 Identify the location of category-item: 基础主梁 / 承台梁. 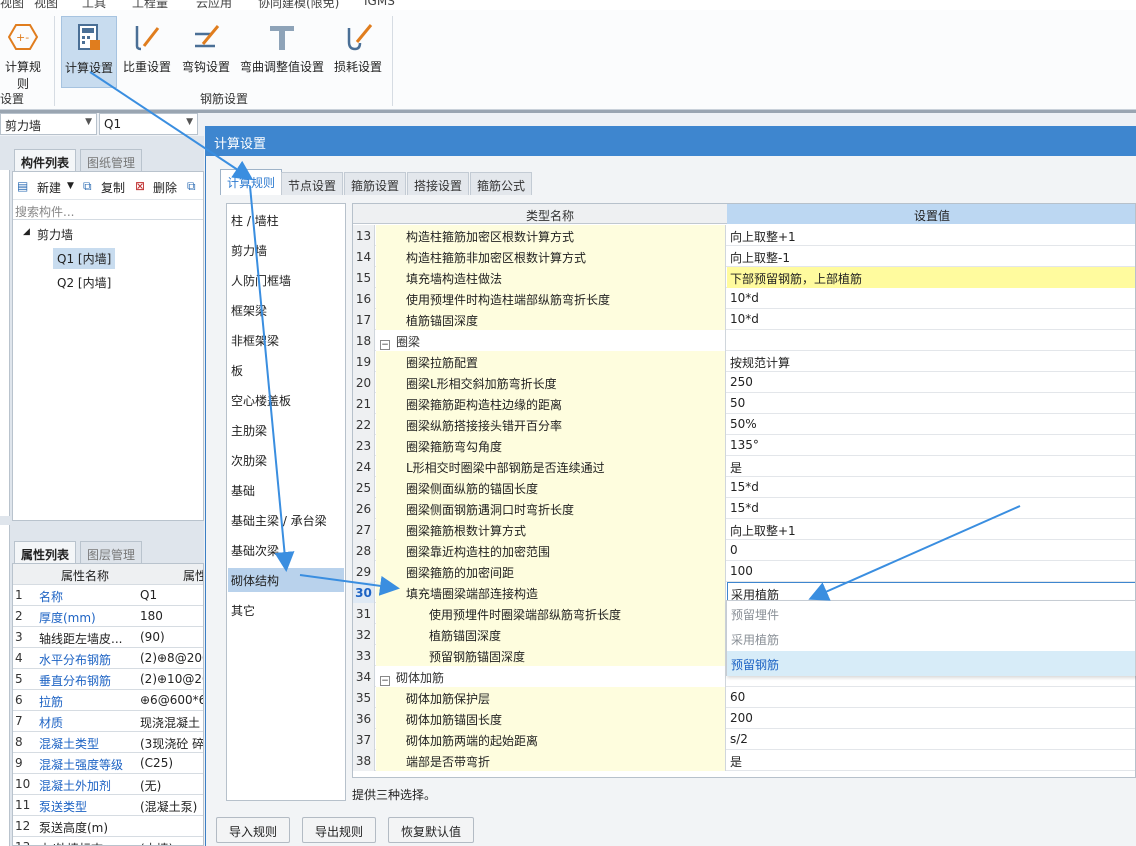
(286, 520).